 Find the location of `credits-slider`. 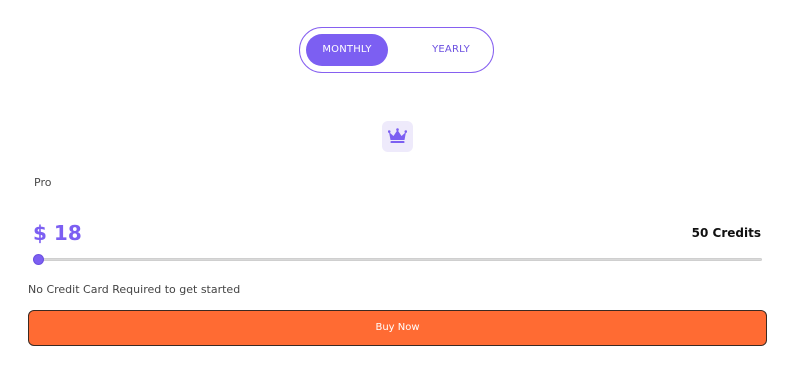

credits-slider is located at coordinates (397, 260).